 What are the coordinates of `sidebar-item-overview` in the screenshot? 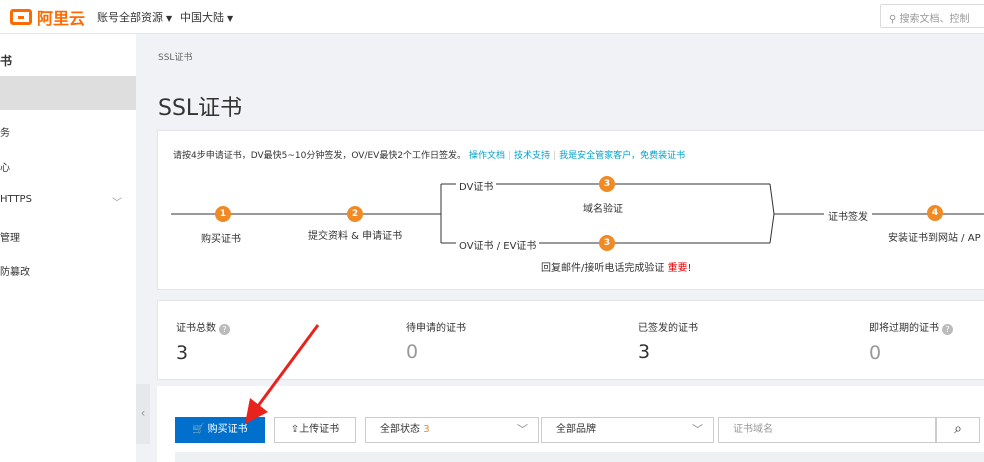 It's located at (68, 93).